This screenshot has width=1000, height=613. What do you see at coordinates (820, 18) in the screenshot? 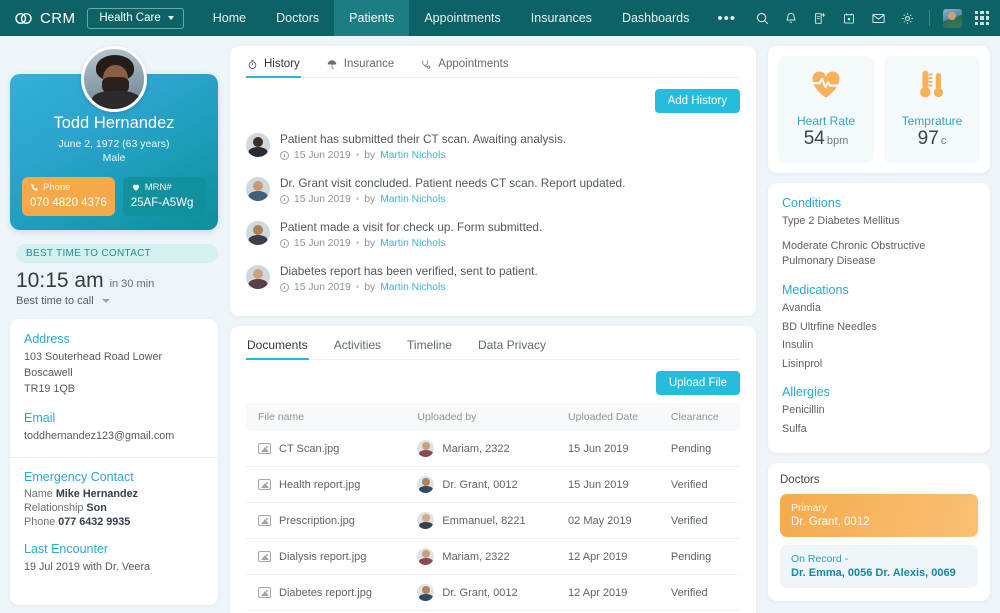
I see `new-note-icon` at bounding box center [820, 18].